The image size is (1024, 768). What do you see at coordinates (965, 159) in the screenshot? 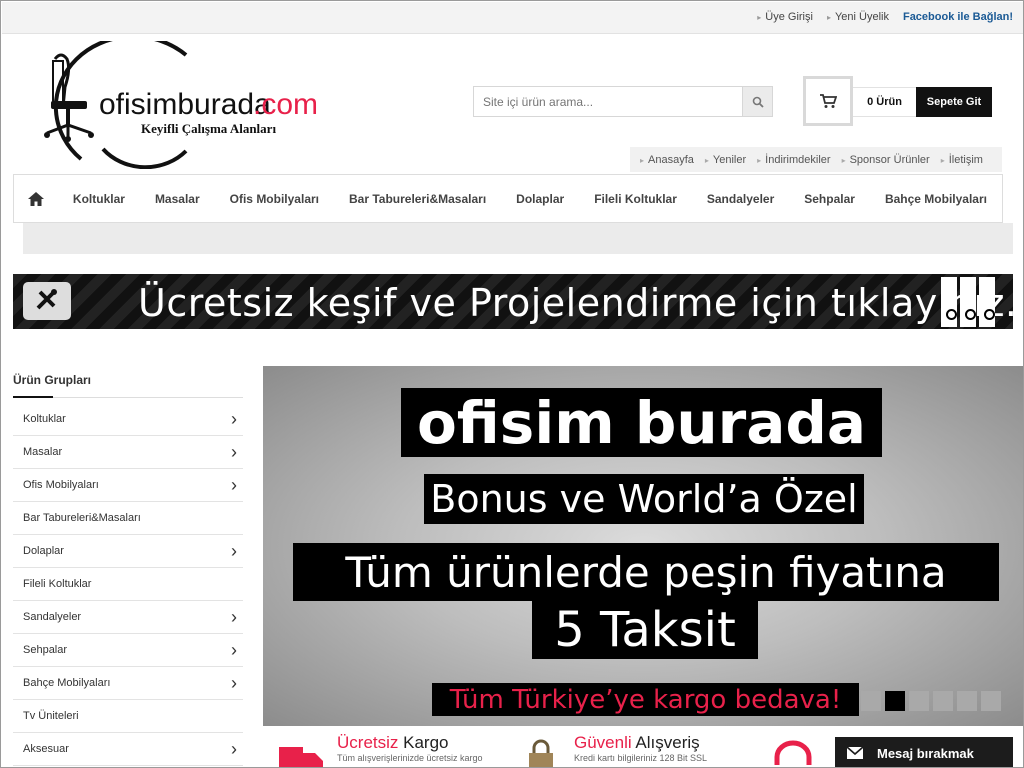
I see `sublink-label: İletişim` at bounding box center [965, 159].